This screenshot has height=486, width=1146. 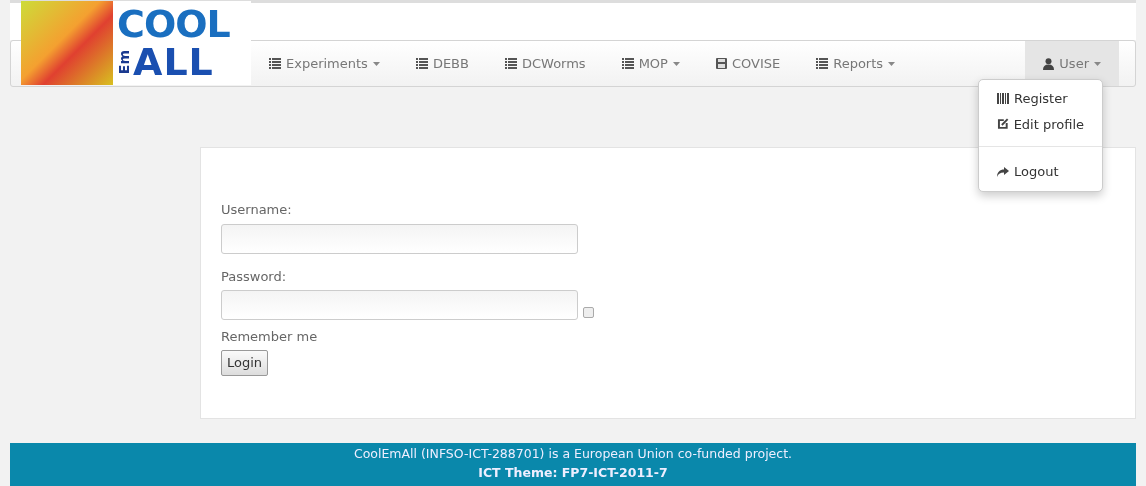 I want to click on arrow-icon, so click(x=1003, y=171).